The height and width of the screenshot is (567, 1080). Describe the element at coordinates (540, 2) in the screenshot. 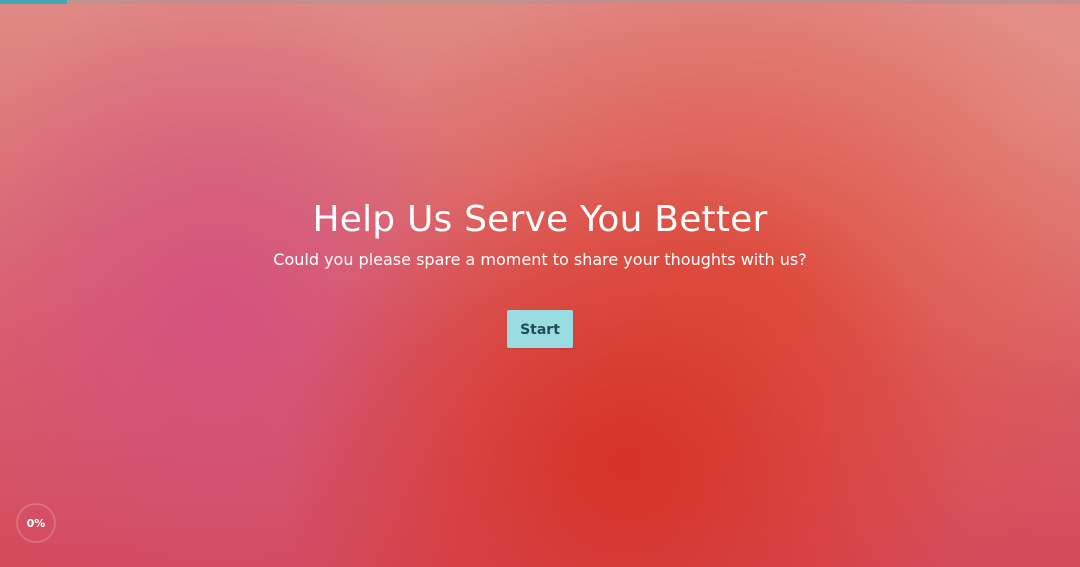

I see `top-progress-bar` at that location.